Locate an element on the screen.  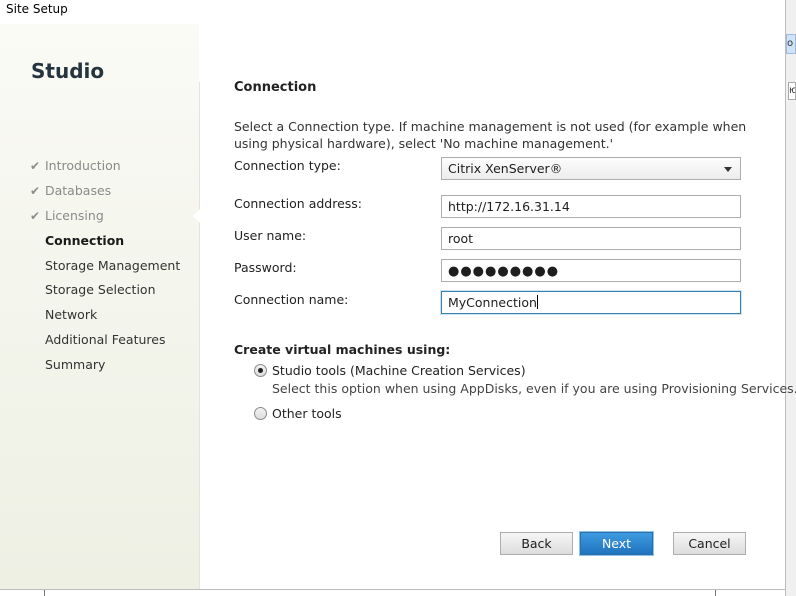
sidebar-item-summary: Summary is located at coordinates (67, 364).